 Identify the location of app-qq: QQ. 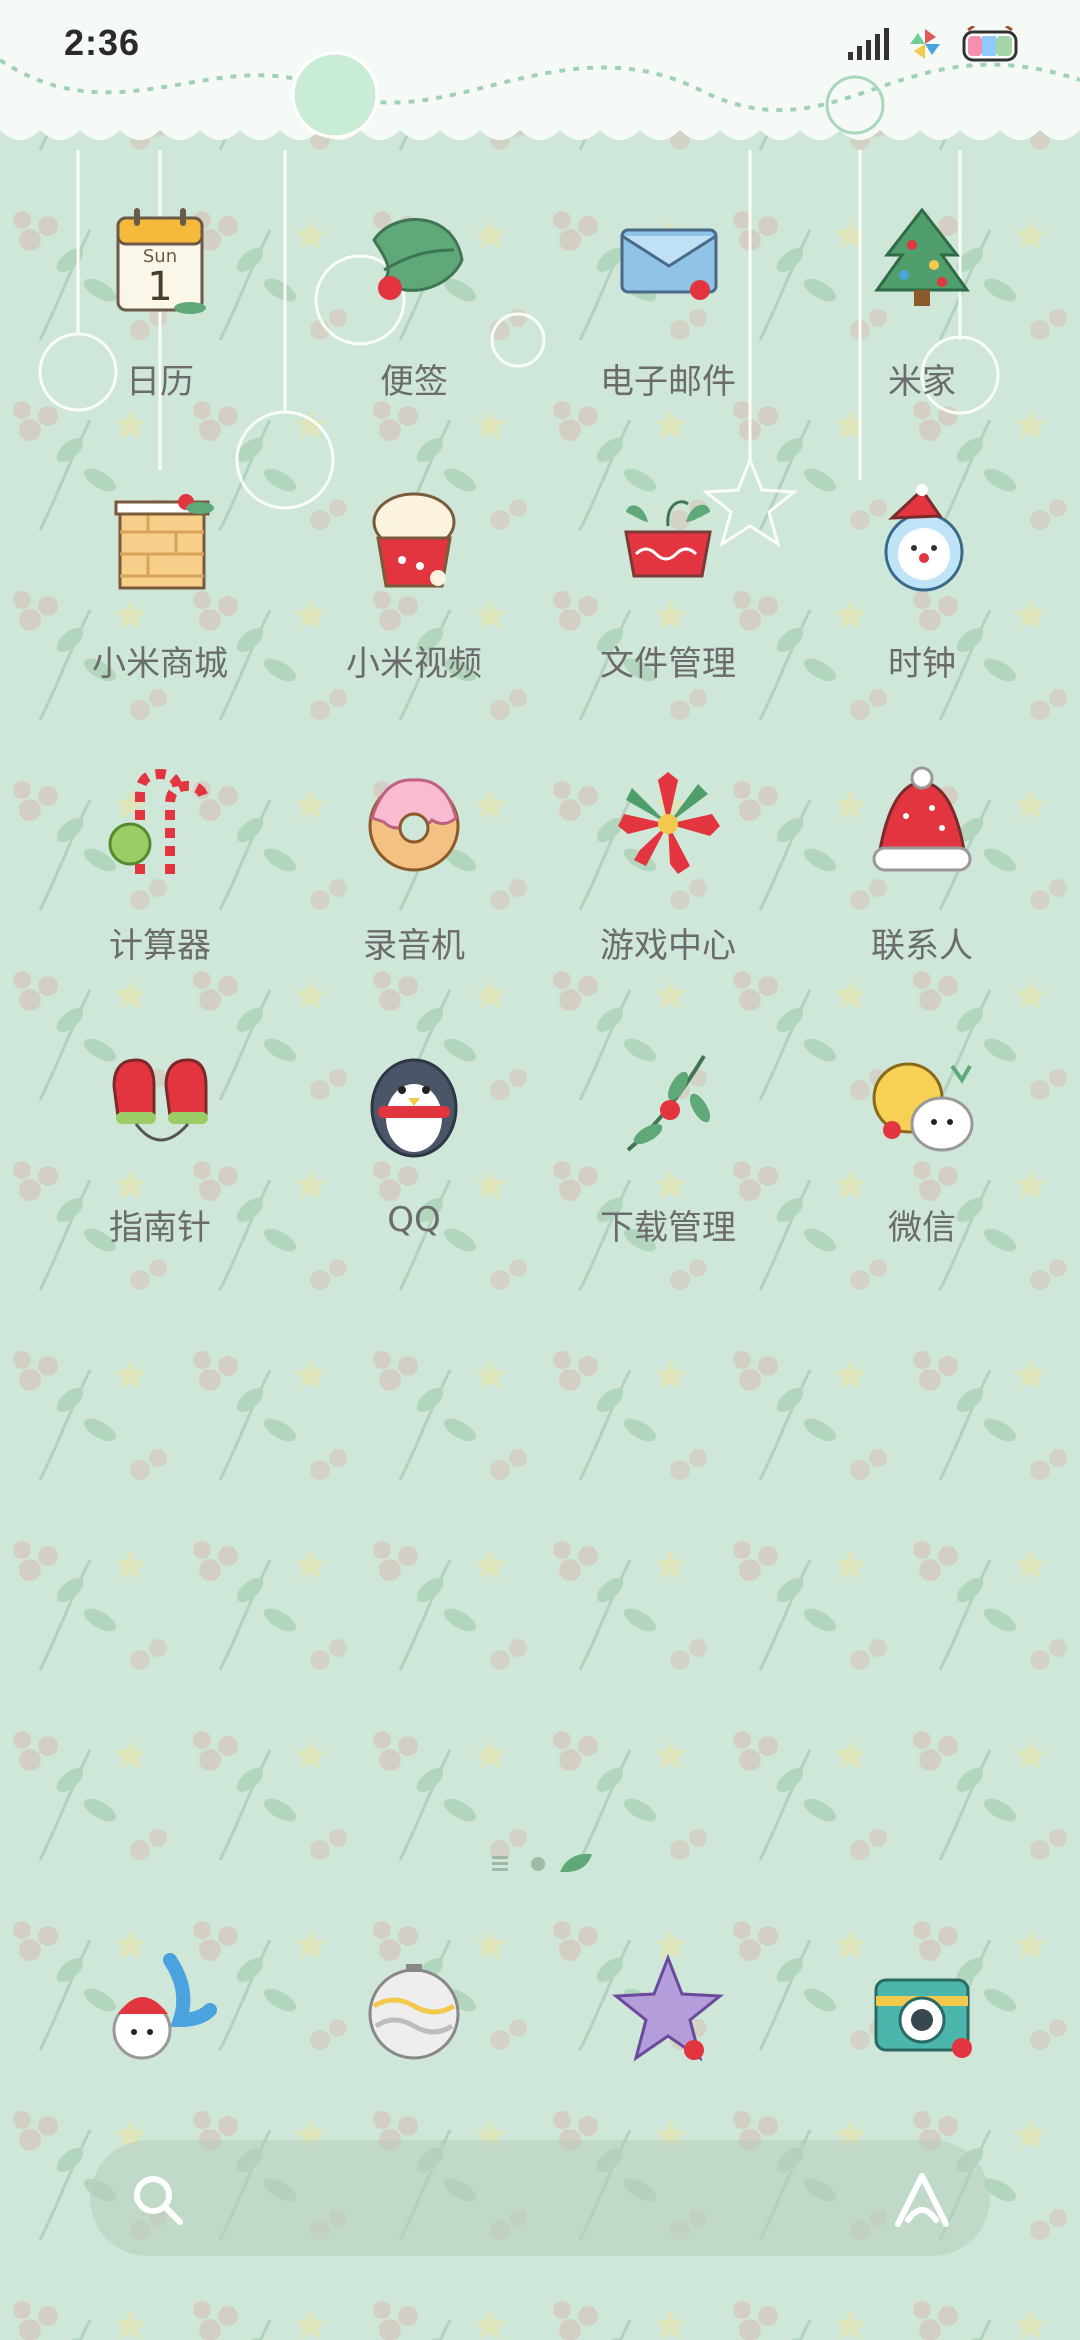
(414, 1156).